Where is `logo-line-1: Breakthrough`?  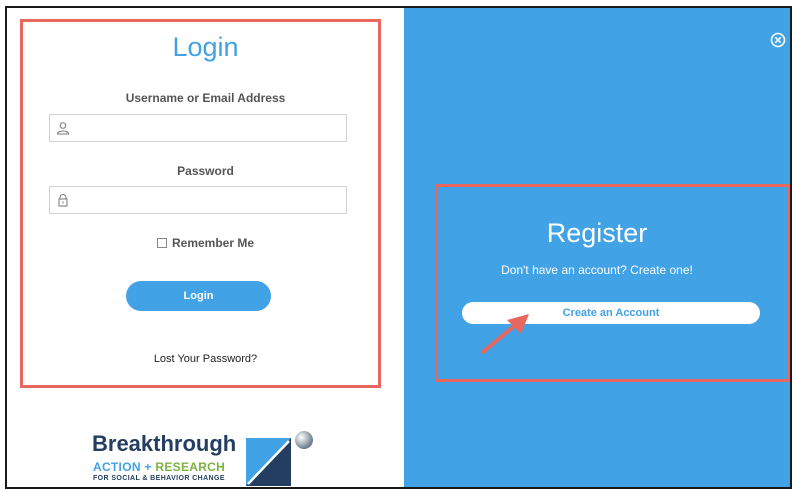
logo-line-1: Breakthrough is located at coordinates (164, 443).